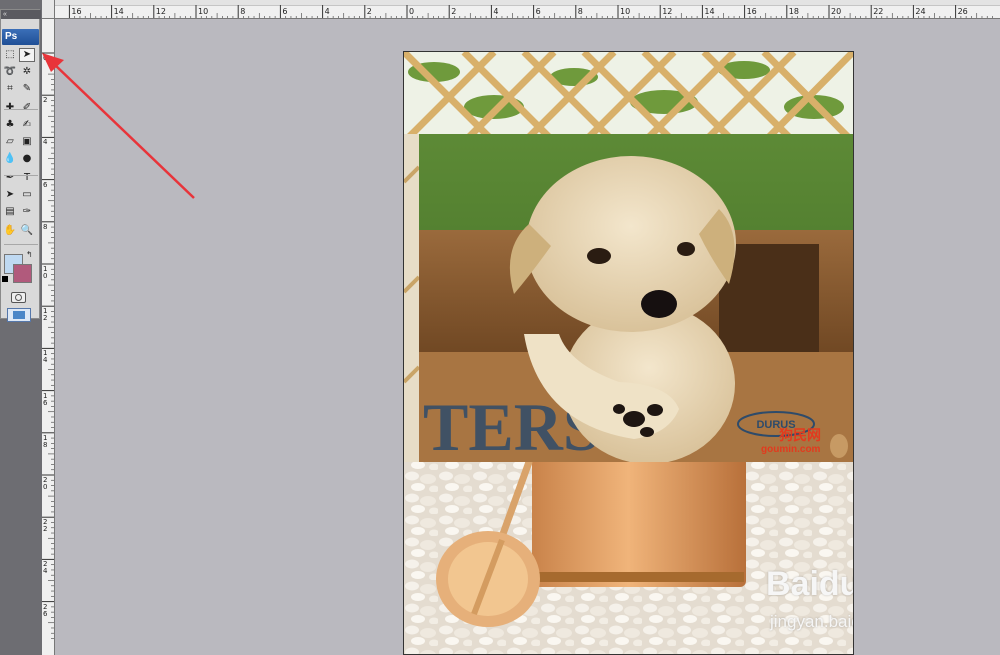  I want to click on eraser-tool-icon: ▱, so click(10, 142).